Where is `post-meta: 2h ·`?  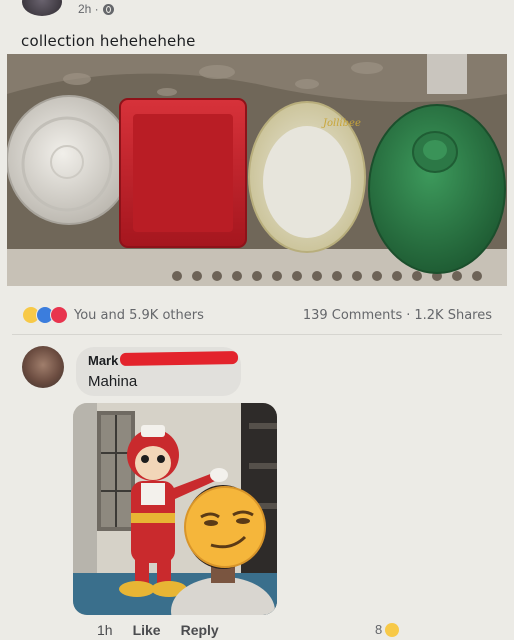 post-meta: 2h · is located at coordinates (96, 9).